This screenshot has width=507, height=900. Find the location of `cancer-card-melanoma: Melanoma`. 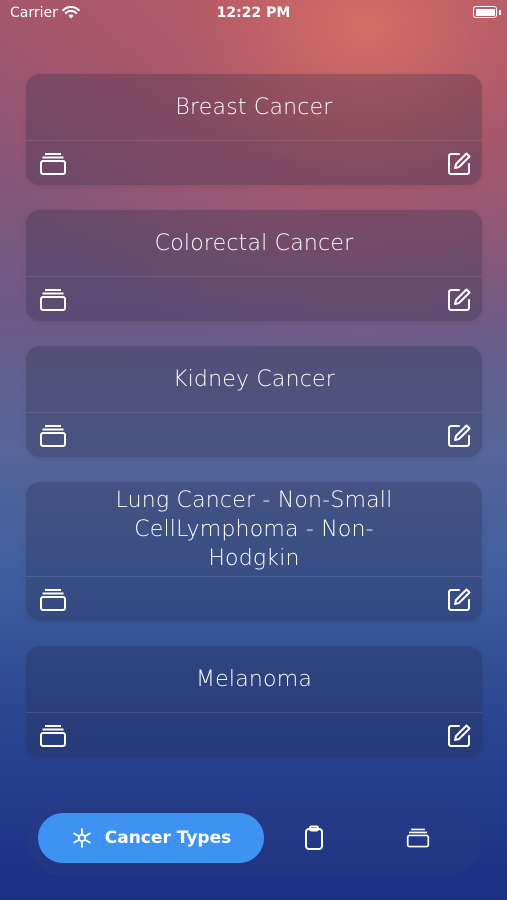

cancer-card-melanoma: Melanoma is located at coordinates (254, 701).